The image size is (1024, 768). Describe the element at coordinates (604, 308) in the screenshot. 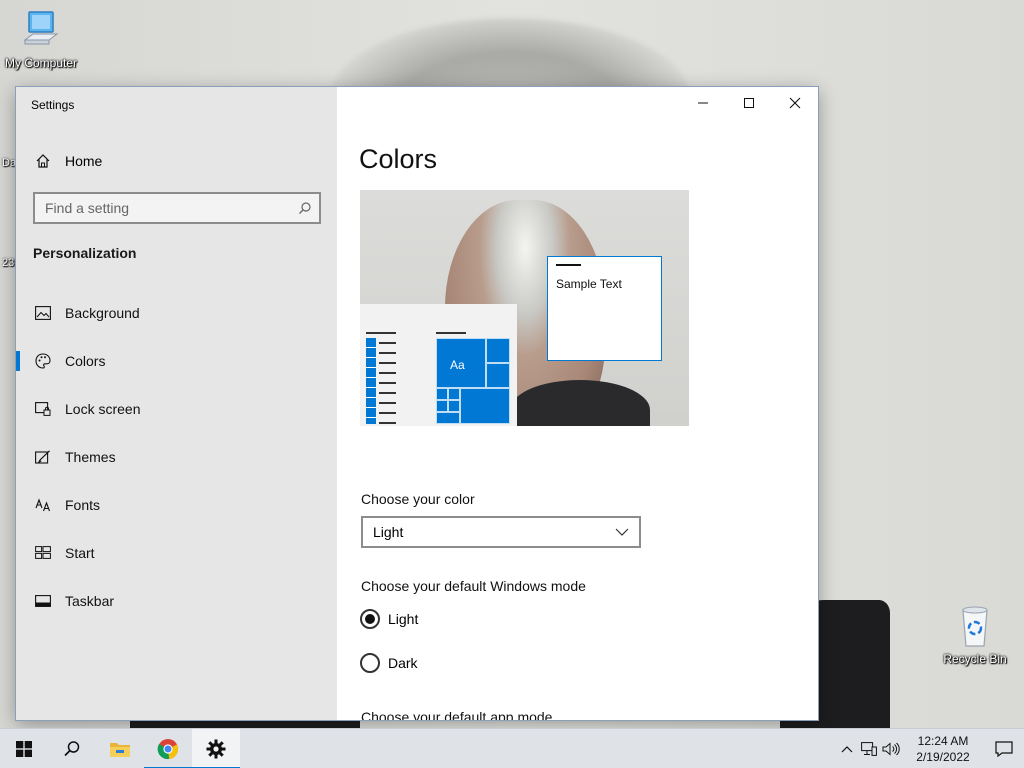

I see `preview-sample-window: Sample Text` at that location.